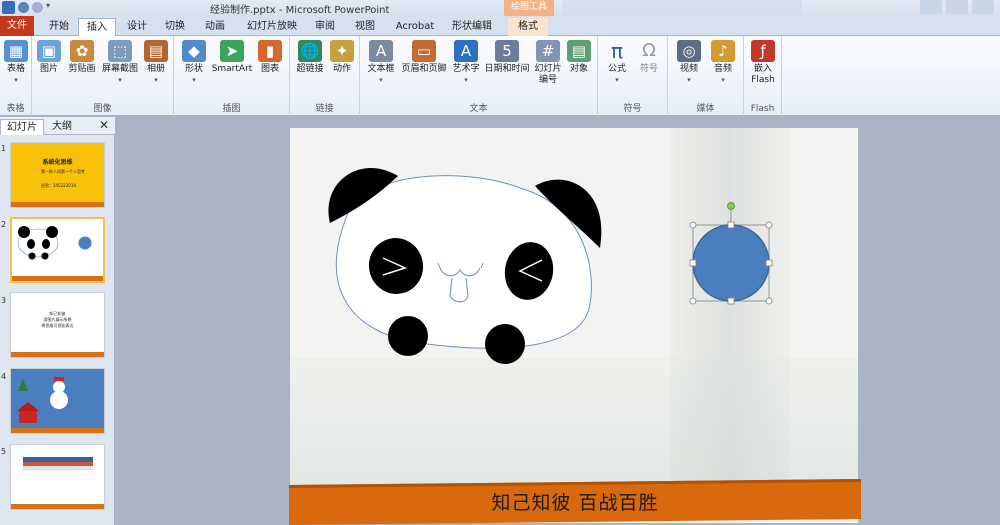  What do you see at coordinates (731, 263) in the screenshot?
I see `blue-circle-shape` at bounding box center [731, 263].